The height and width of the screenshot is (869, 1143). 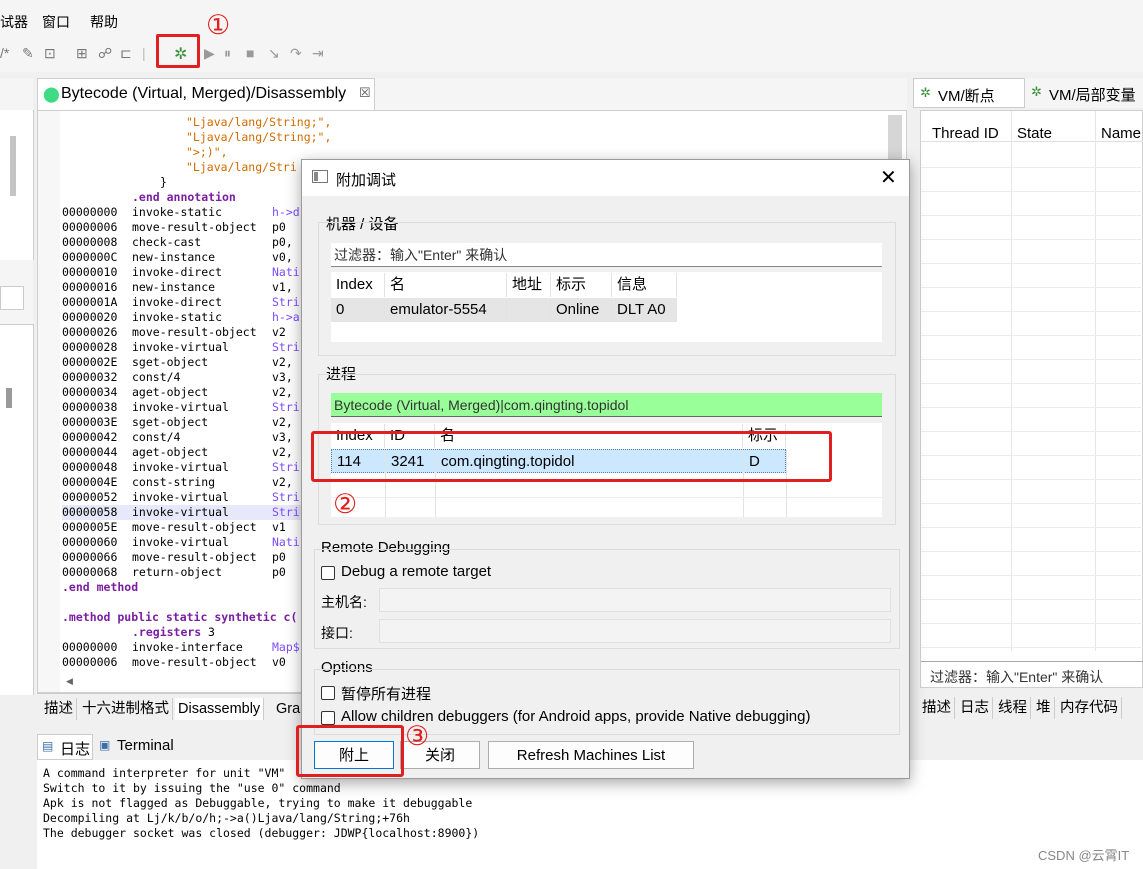 What do you see at coordinates (126, 709) in the screenshot?
I see `tab-hex: 十六进制格式` at bounding box center [126, 709].